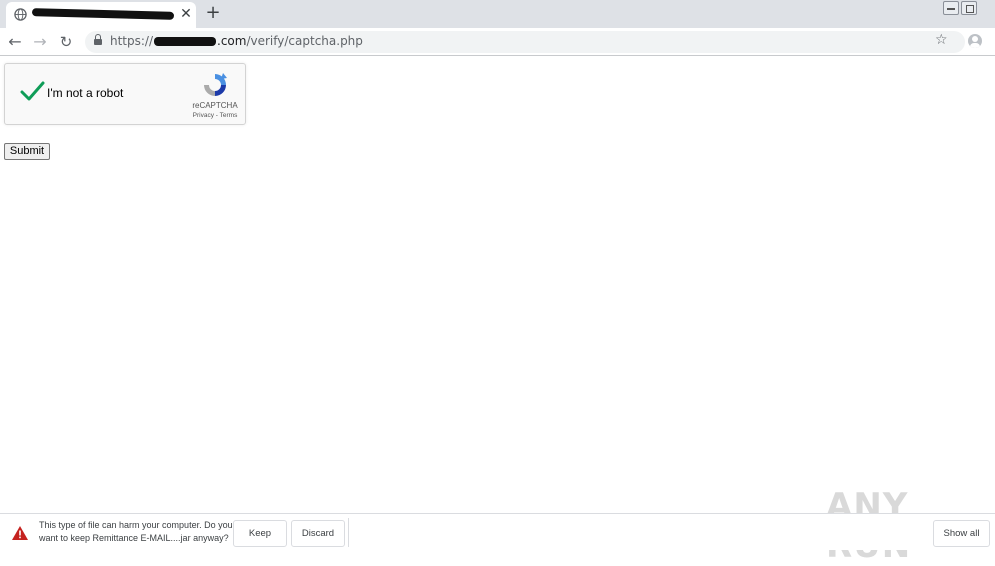  I want to click on url-scheme: https://, so click(132, 41).